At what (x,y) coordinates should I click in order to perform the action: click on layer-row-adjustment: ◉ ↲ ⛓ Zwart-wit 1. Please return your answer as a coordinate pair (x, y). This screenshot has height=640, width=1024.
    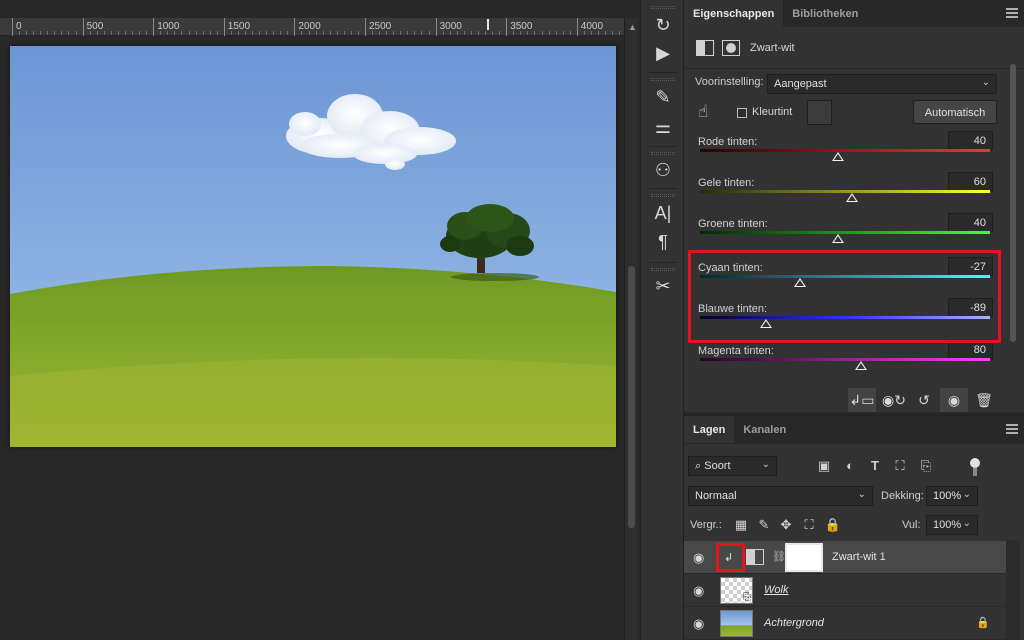
    Looking at the image, I should click on (845, 557).